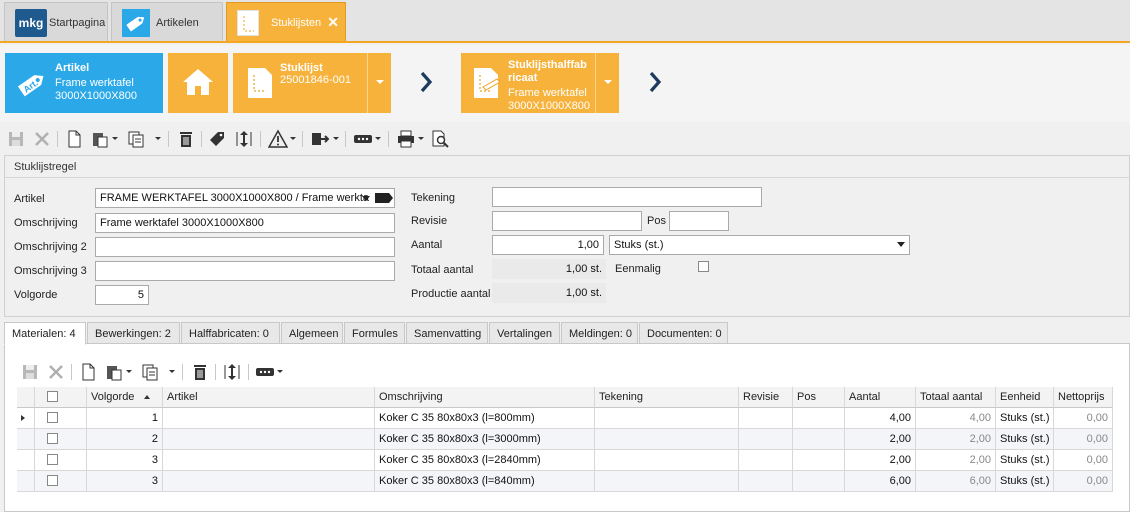  I want to click on tag-edit-icon, so click(218, 139).